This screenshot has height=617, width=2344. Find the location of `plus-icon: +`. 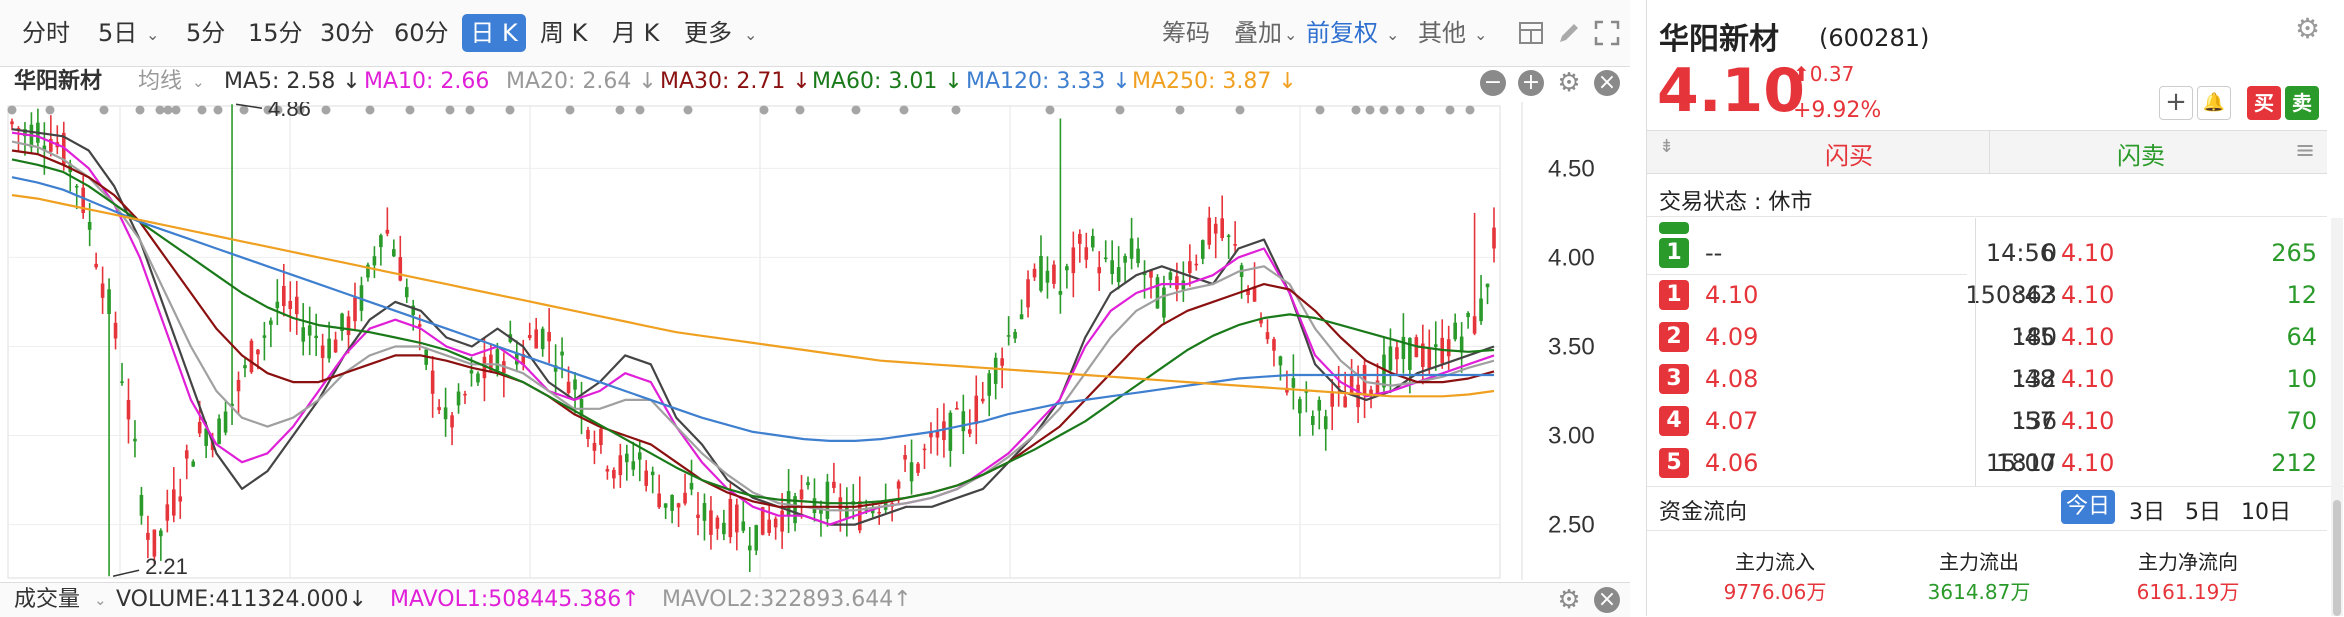

plus-icon: + is located at coordinates (1531, 83).